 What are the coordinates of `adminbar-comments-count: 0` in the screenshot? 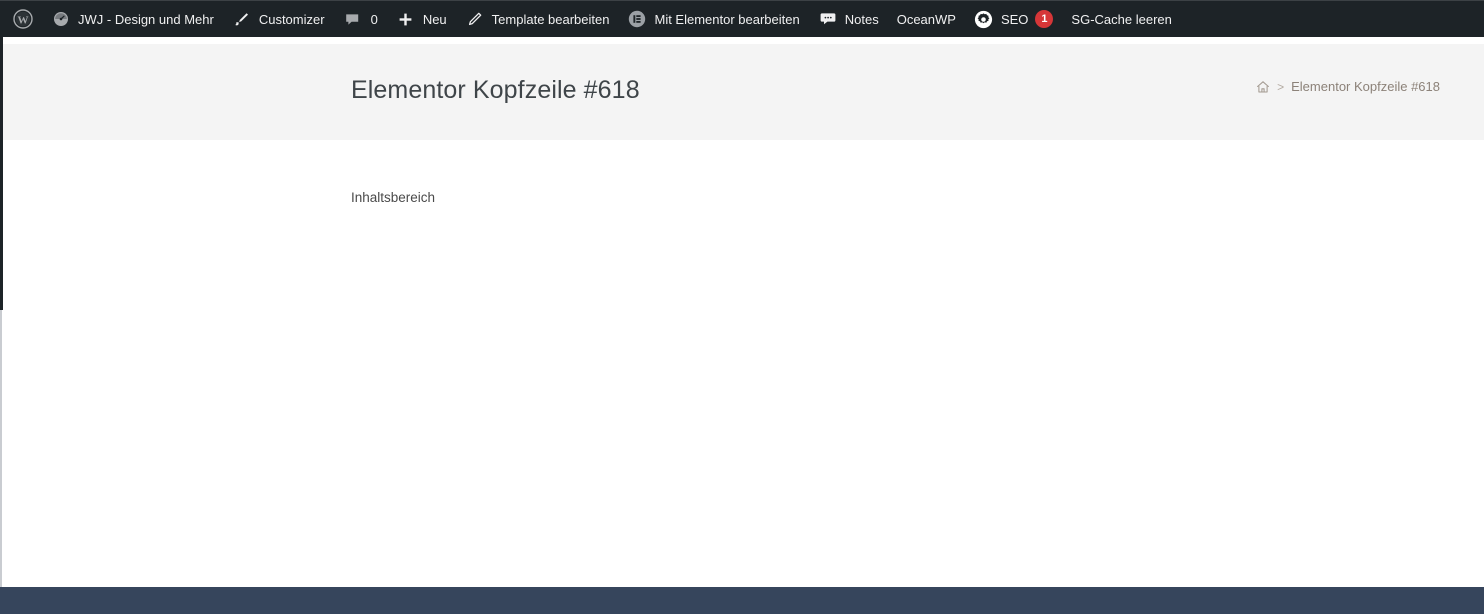 It's located at (374, 19).